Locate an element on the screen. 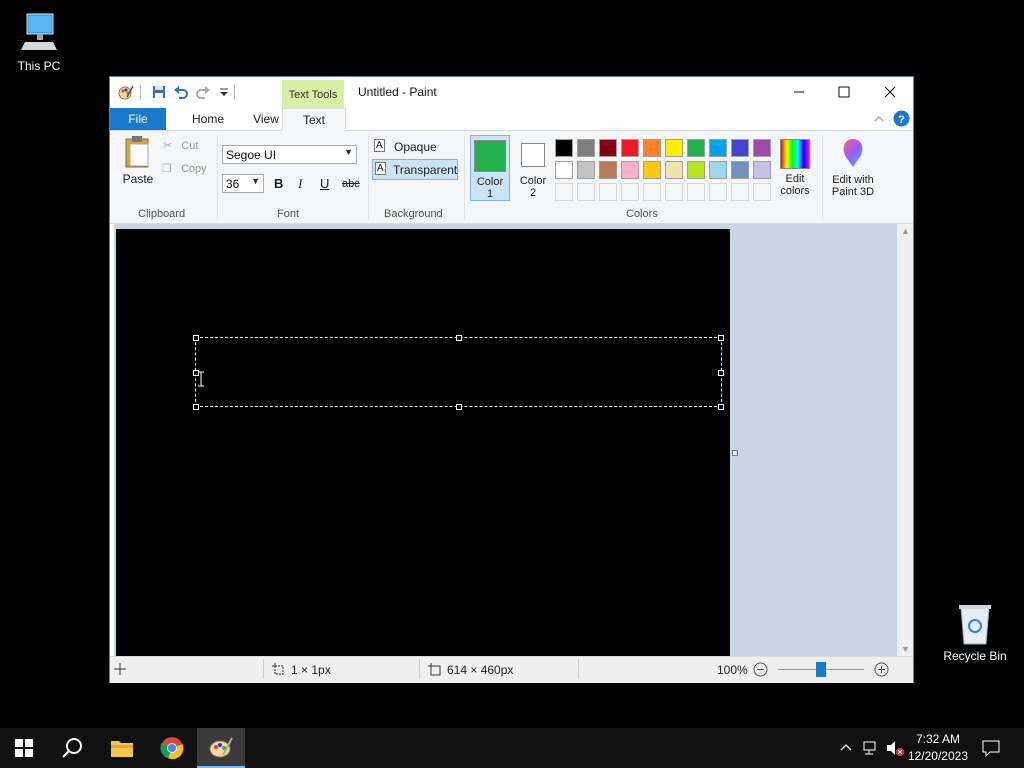 The image size is (1024, 768). desktop-icon-this-pc: This PC is located at coordinates (39, 41).